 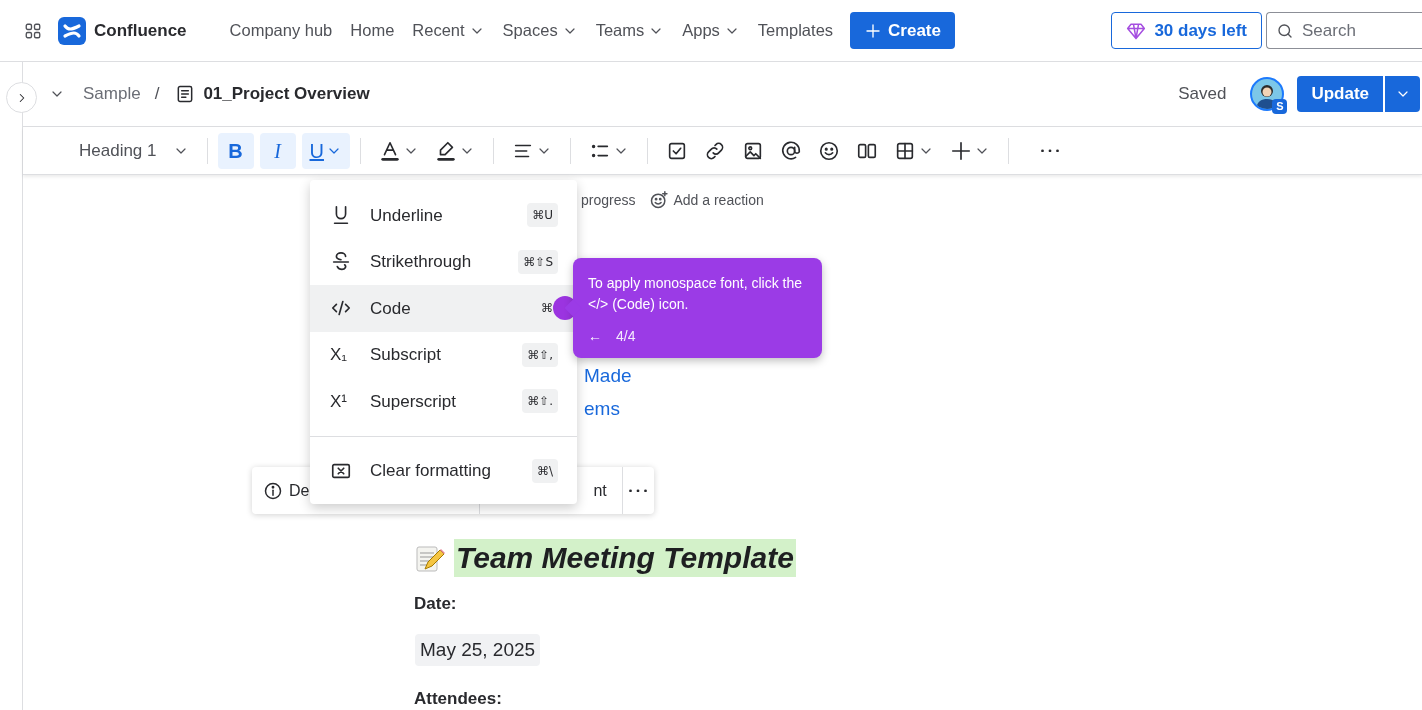 What do you see at coordinates (1340, 94) in the screenshot?
I see `update-button: Update` at bounding box center [1340, 94].